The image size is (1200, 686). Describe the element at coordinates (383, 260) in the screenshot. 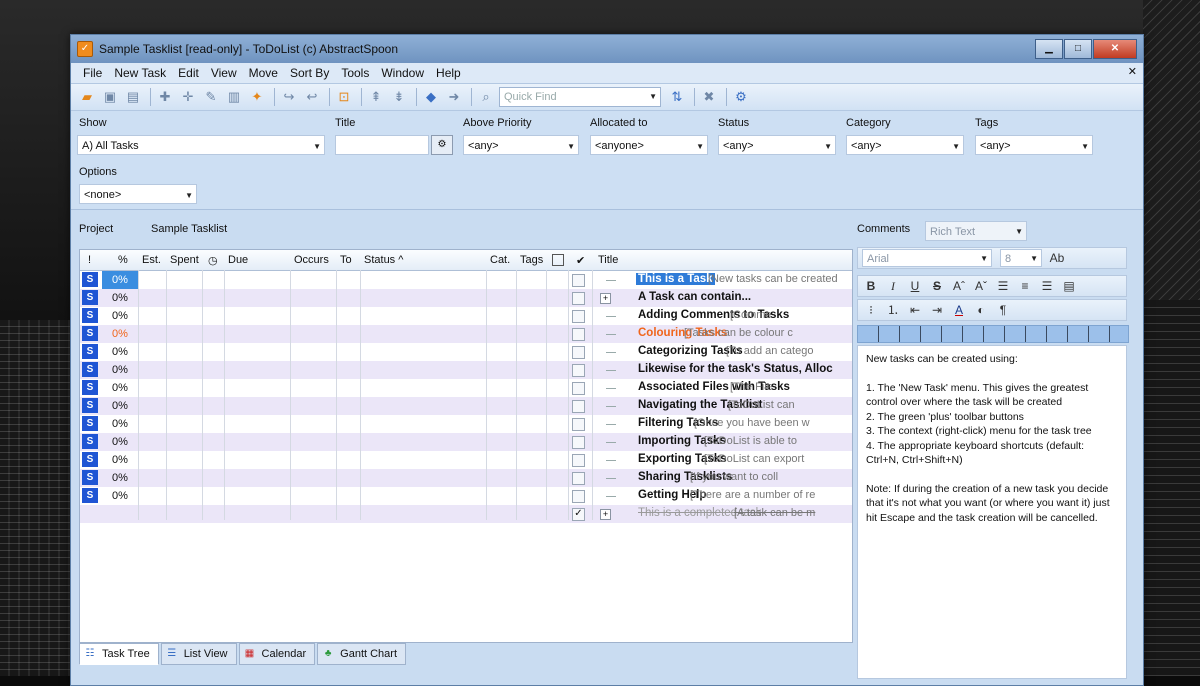

I see `col-status: Status ^` at that location.